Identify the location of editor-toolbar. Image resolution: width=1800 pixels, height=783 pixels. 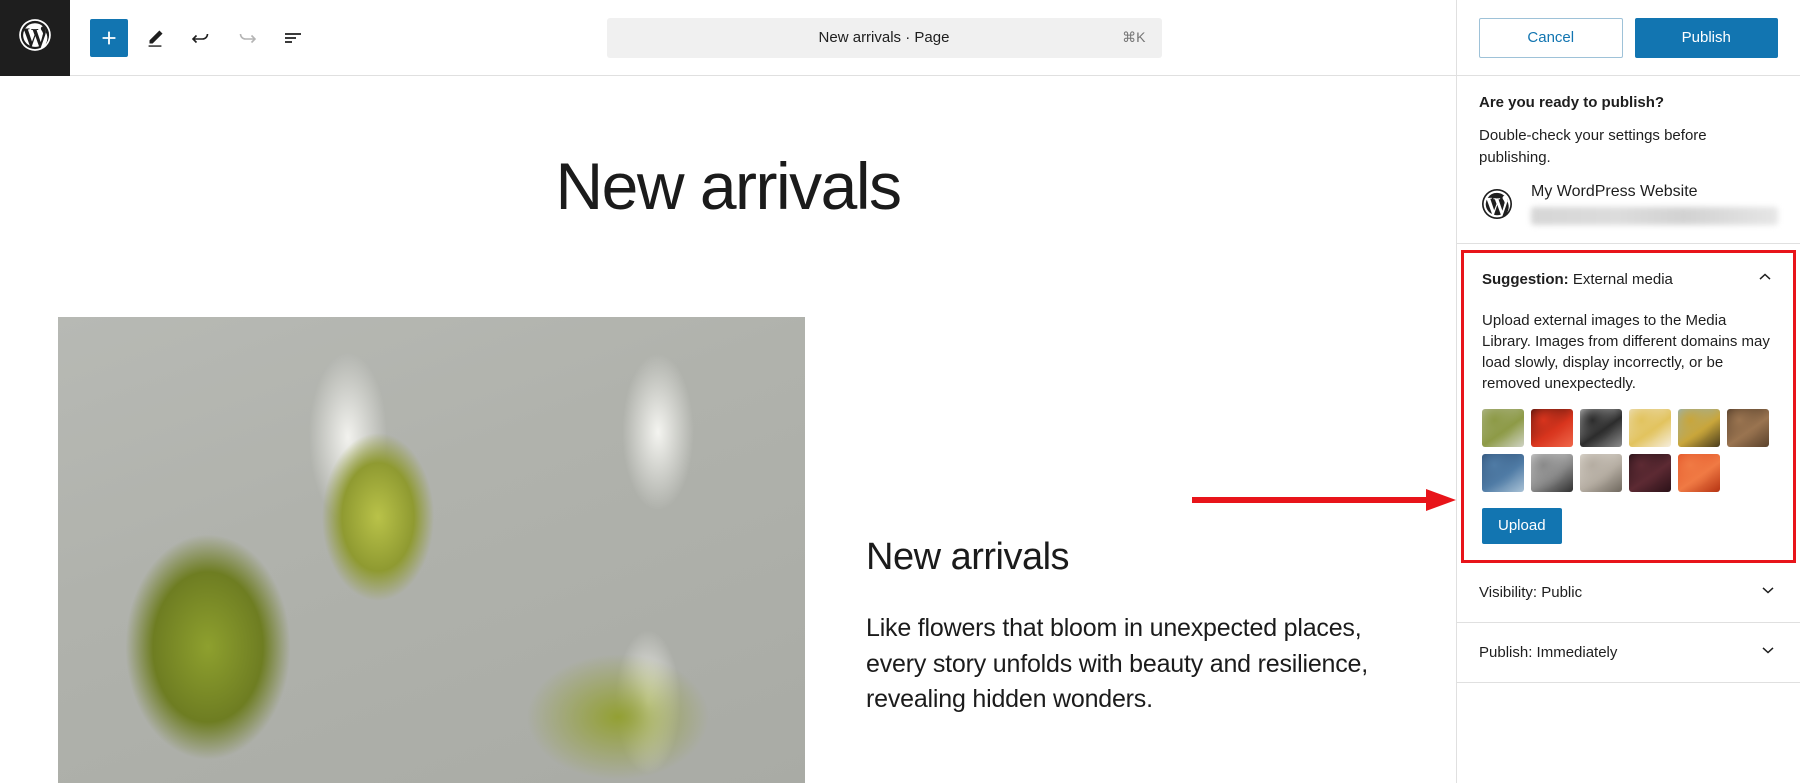
(191, 37).